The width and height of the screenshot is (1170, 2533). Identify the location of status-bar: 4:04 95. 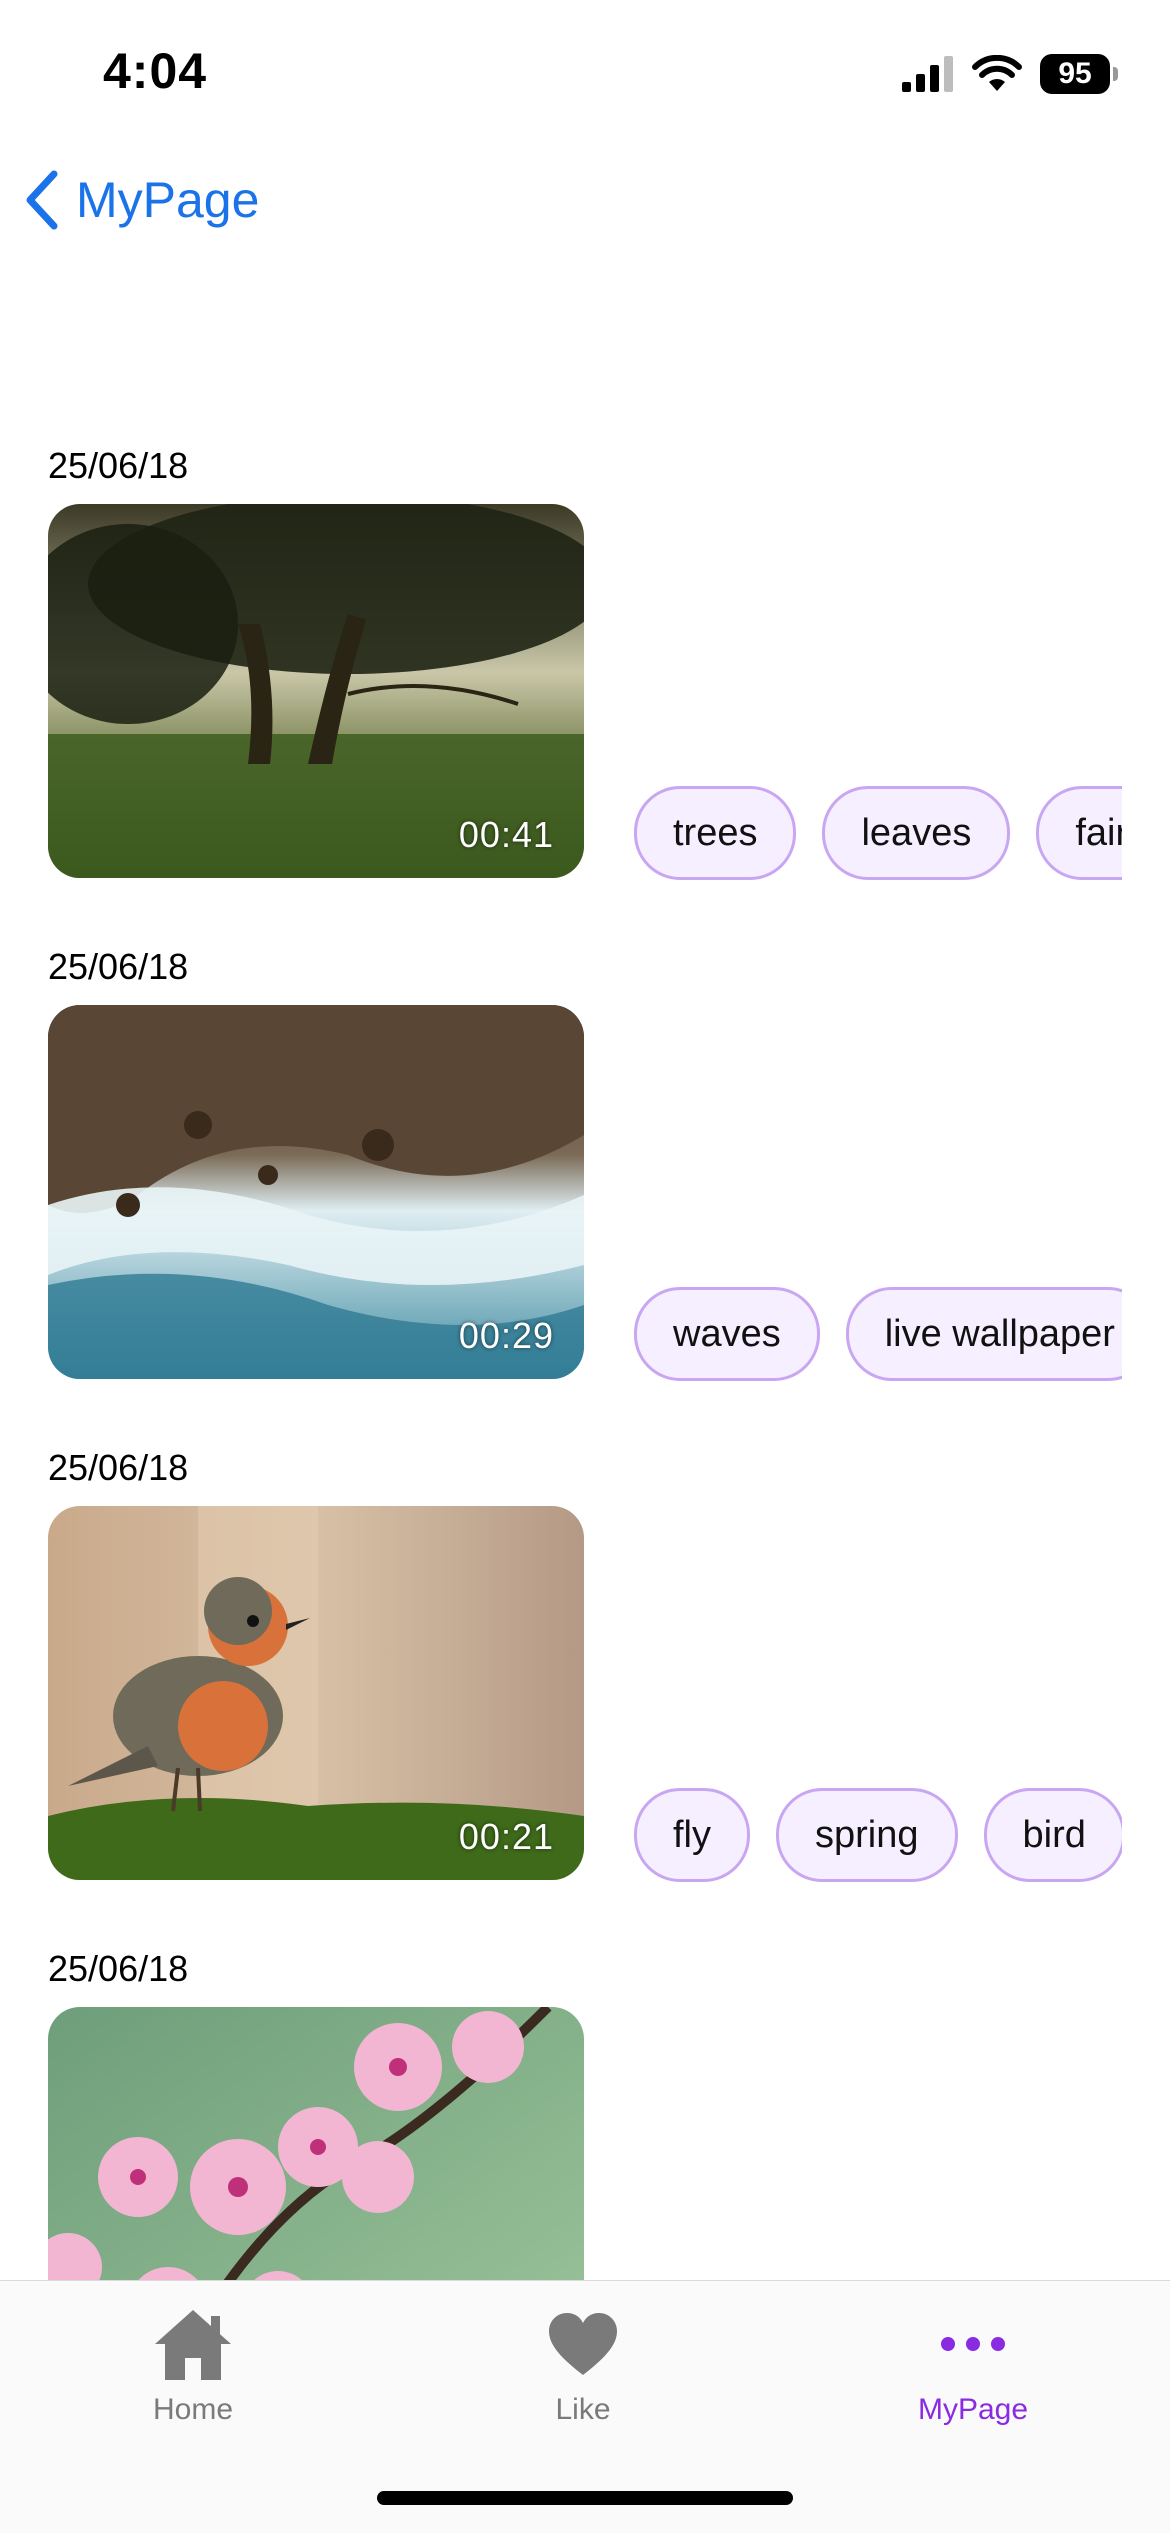
(585, 75).